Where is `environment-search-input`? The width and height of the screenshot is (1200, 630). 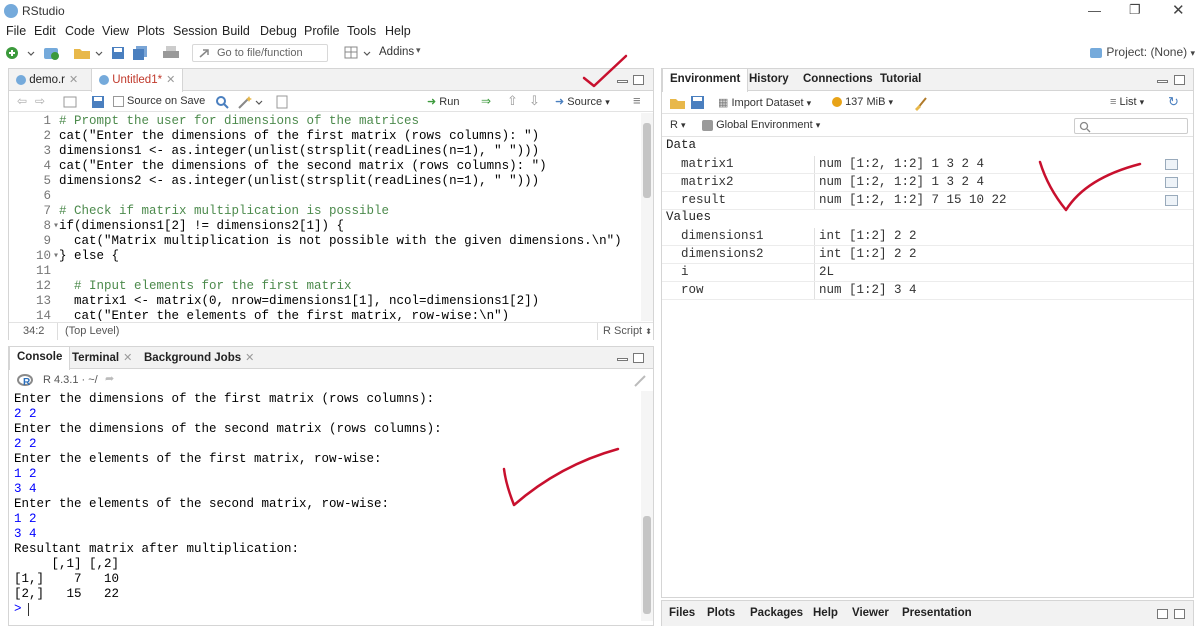
environment-search-input is located at coordinates (1131, 126).